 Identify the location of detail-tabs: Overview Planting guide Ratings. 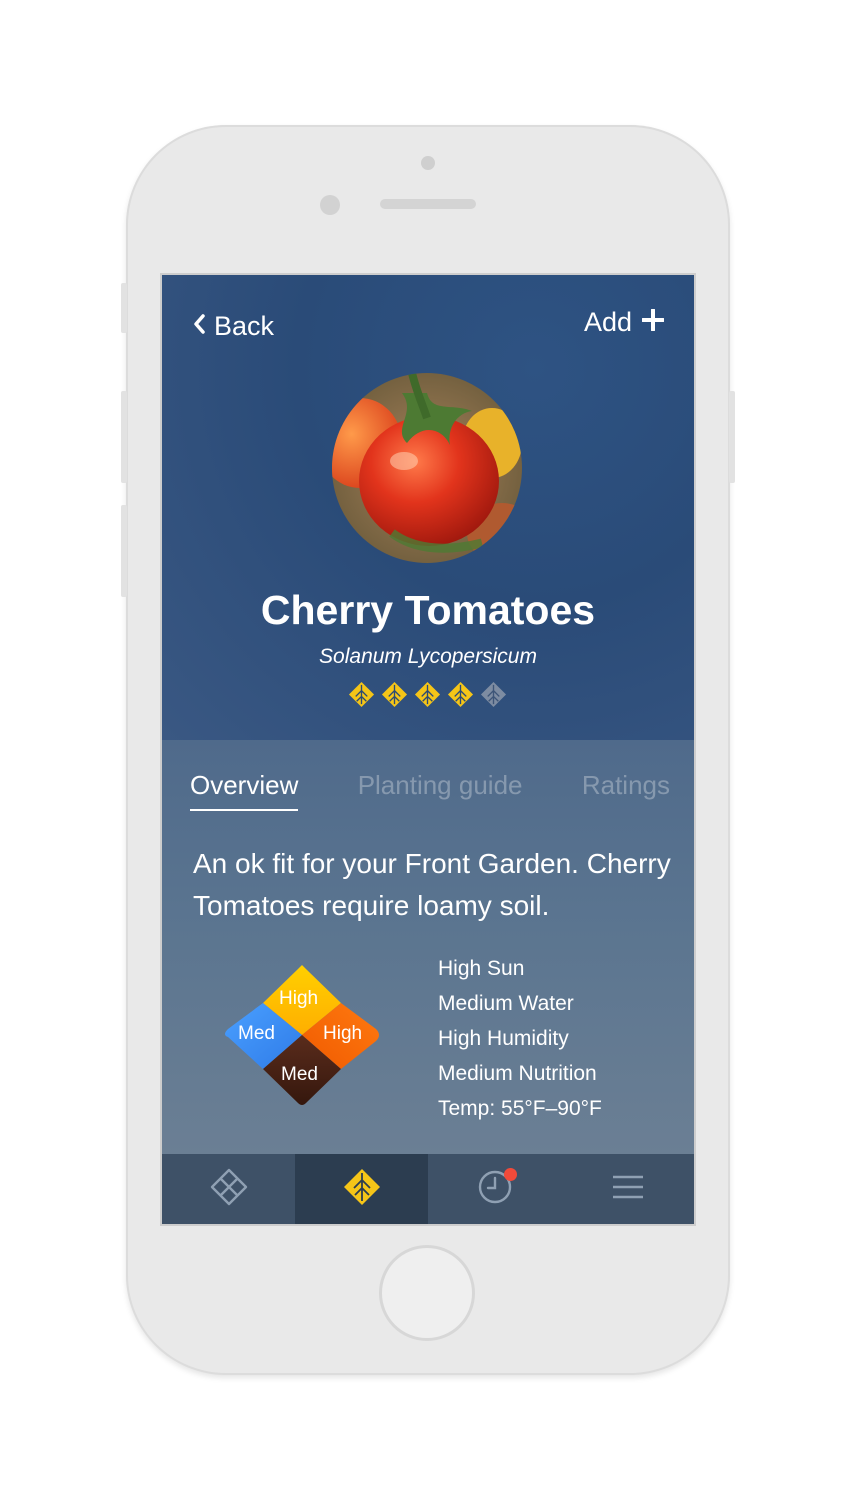
(430, 790).